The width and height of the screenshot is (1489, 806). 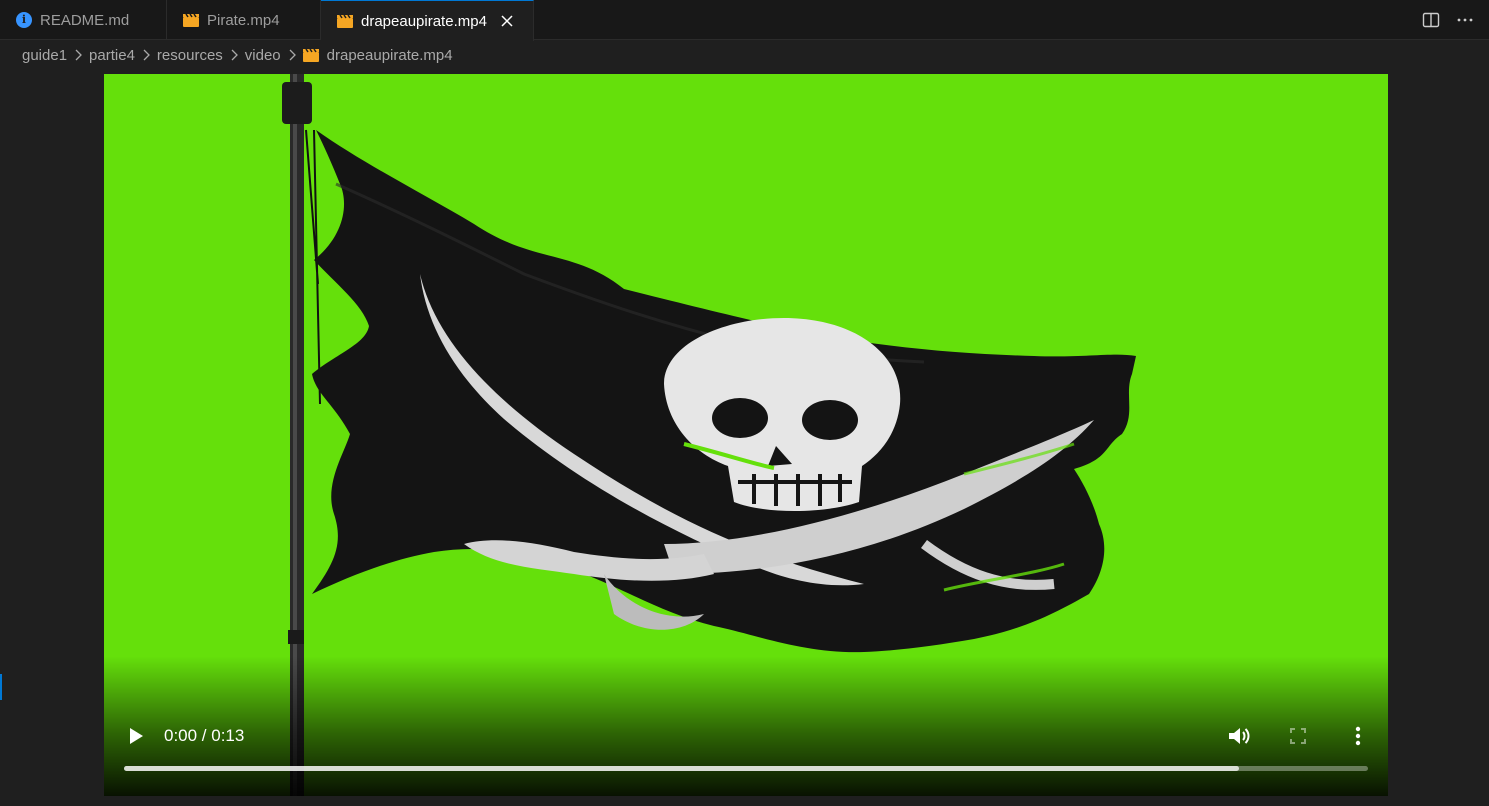 I want to click on tab-label: drapeaupirate.mp4, so click(x=424, y=21).